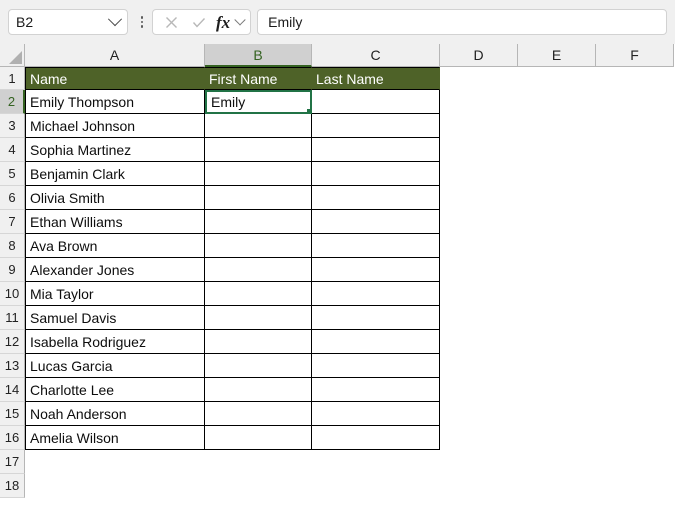 This screenshot has height=505, width=675. Describe the element at coordinates (258, 174) in the screenshot. I see `cell-b5` at that location.